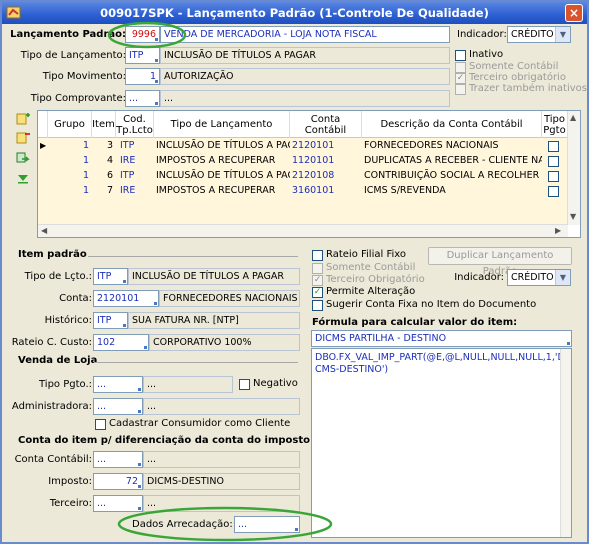 This screenshot has width=589, height=546. What do you see at coordinates (104, 124) in the screenshot?
I see `grid-header-item: Item` at bounding box center [104, 124].